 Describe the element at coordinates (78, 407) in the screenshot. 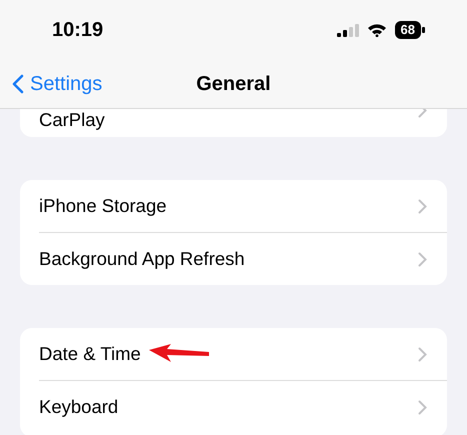

I see `row-label: Keyboard` at that location.